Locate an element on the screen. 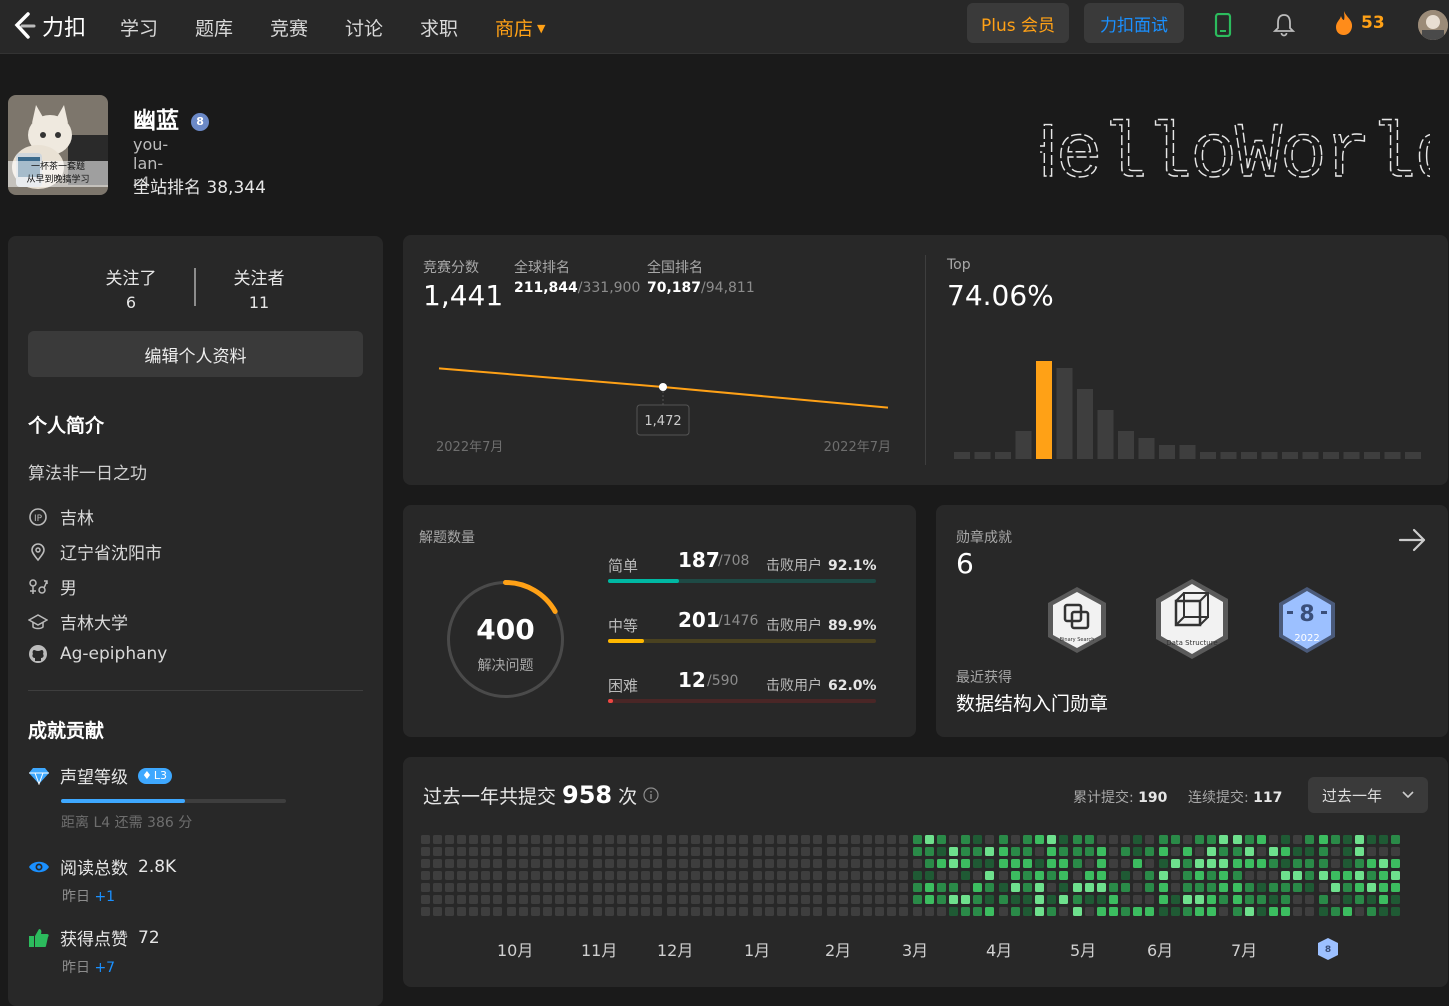  nav-problems: 题库 is located at coordinates (214, 27).